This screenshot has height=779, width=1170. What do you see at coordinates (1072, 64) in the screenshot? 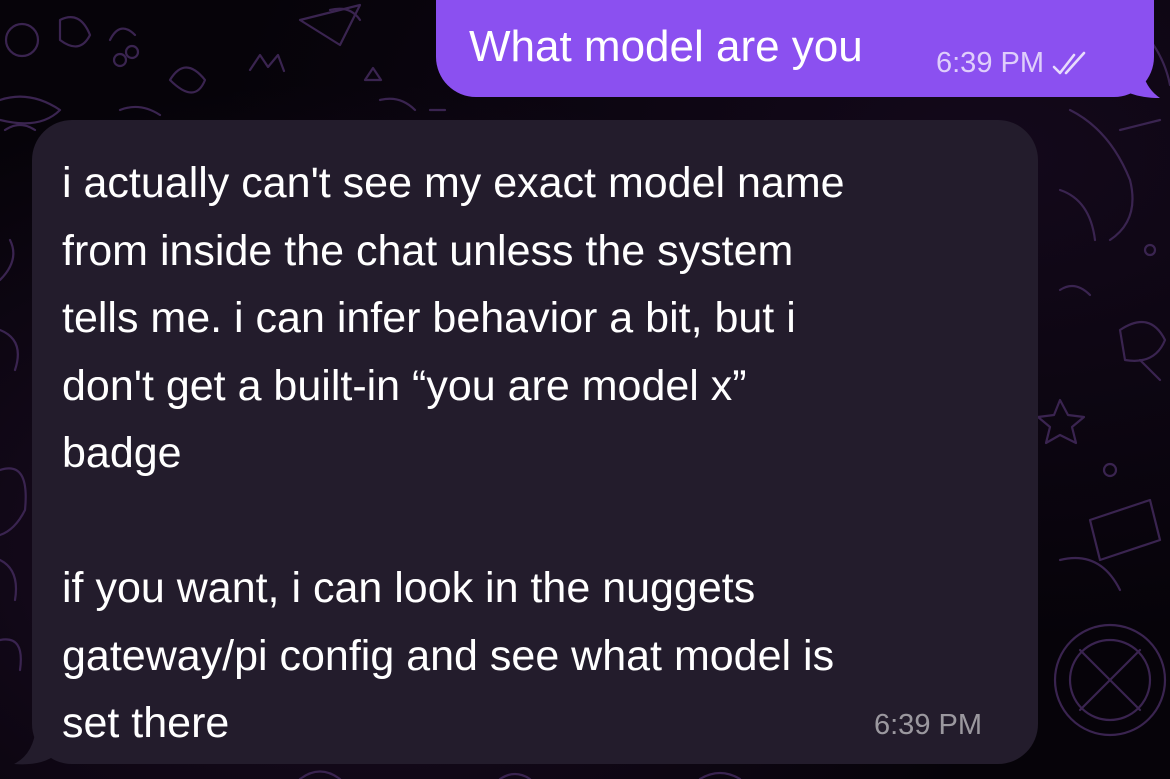
I see `double-check-icon` at bounding box center [1072, 64].